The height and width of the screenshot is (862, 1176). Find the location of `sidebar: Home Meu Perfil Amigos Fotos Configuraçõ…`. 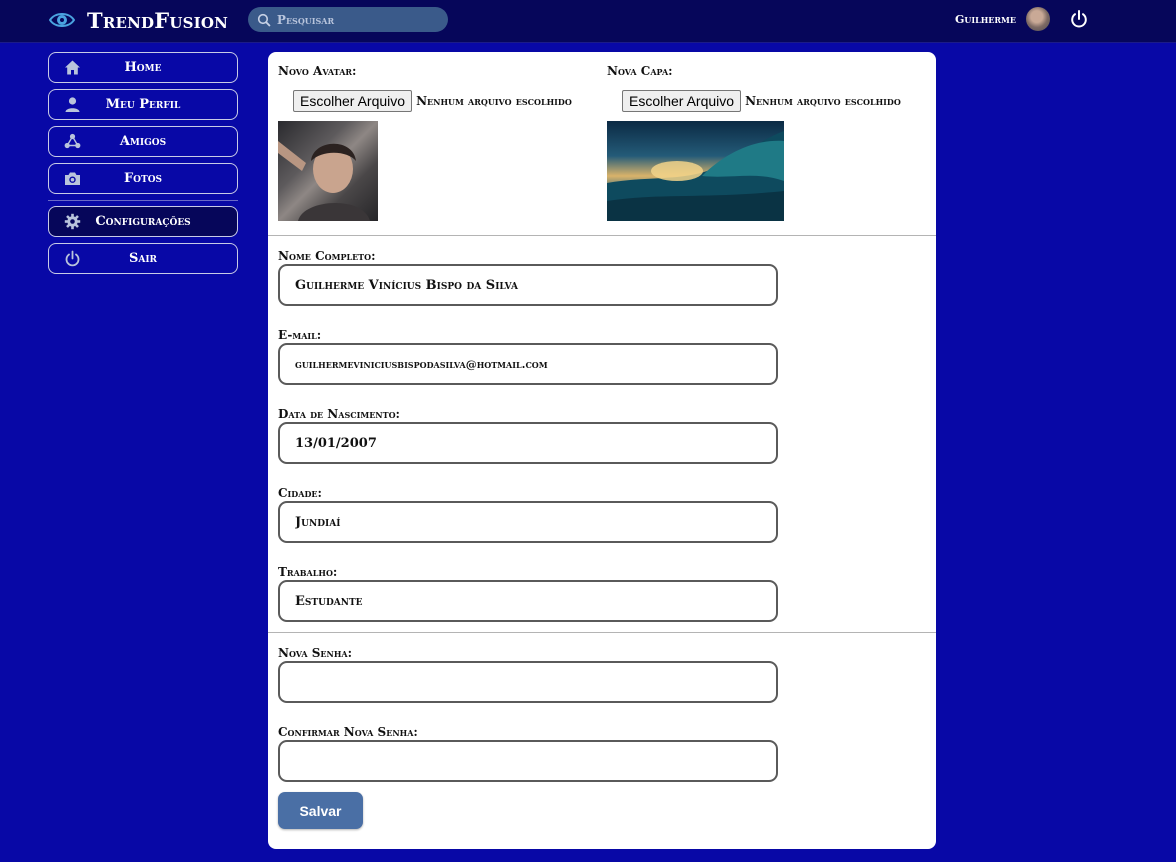

sidebar: Home Meu Perfil Amigos Fotos Configuraçõ… is located at coordinates (143, 166).